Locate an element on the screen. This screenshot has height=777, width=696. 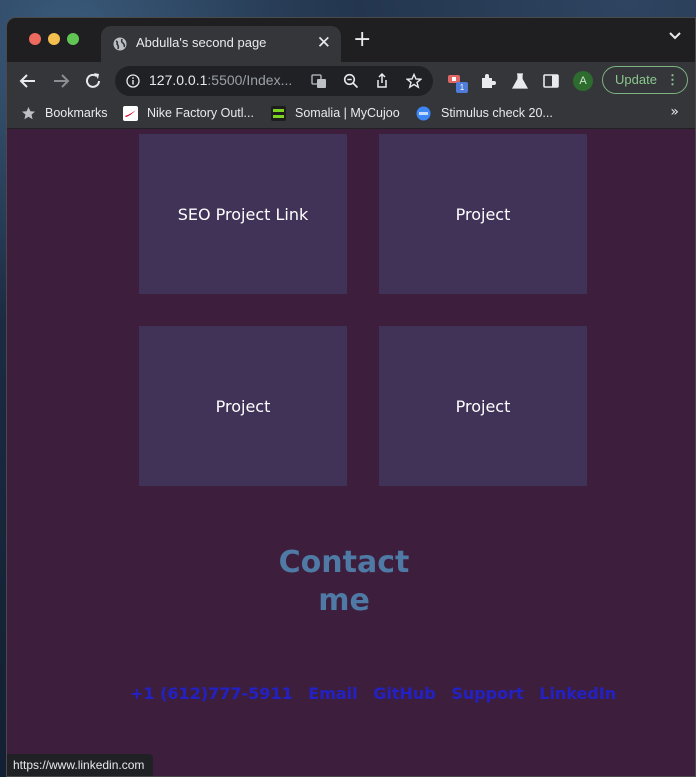
url-host: 127.0.0.1 is located at coordinates (178, 80).